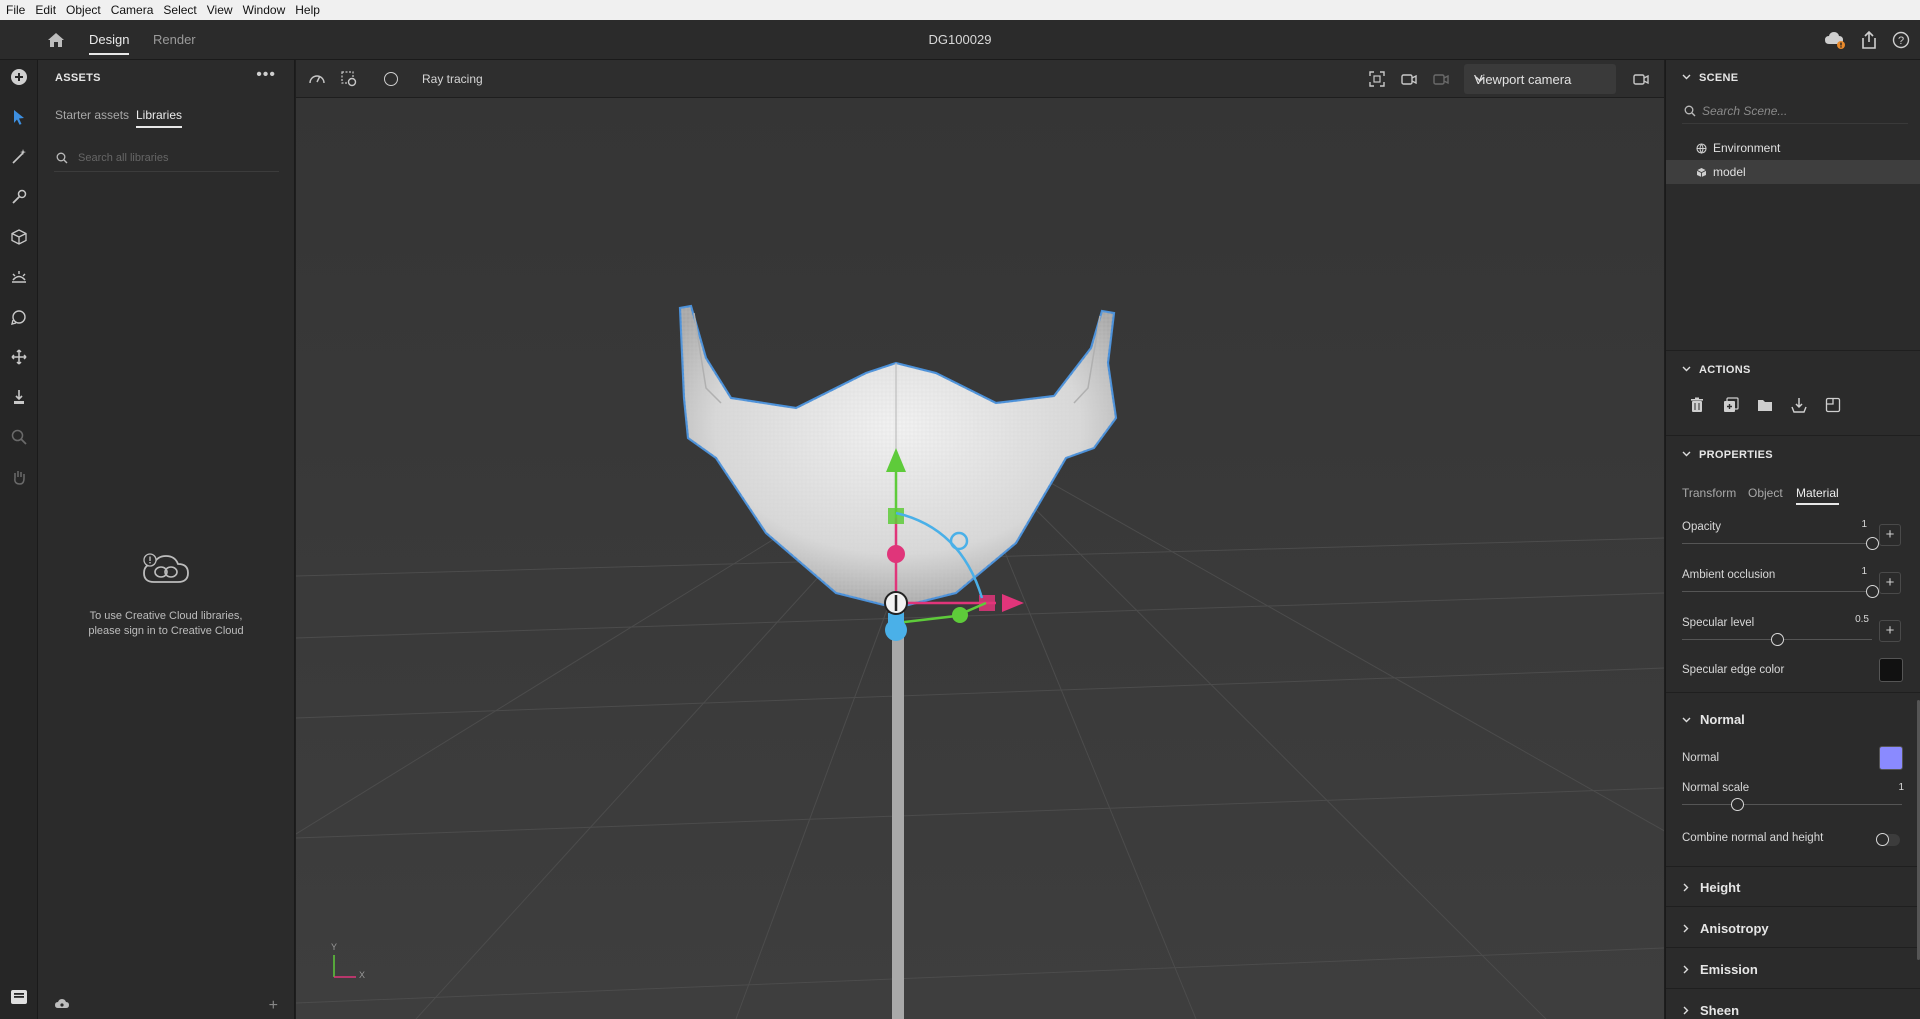 The image size is (1920, 1019). I want to click on menu-select: Select, so click(179, 10).